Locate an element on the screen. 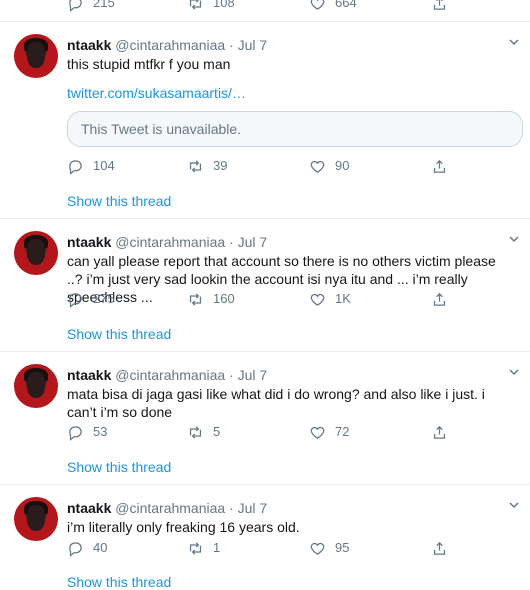 This screenshot has width=530, height=590. reply-button: 215 is located at coordinates (91, 6).